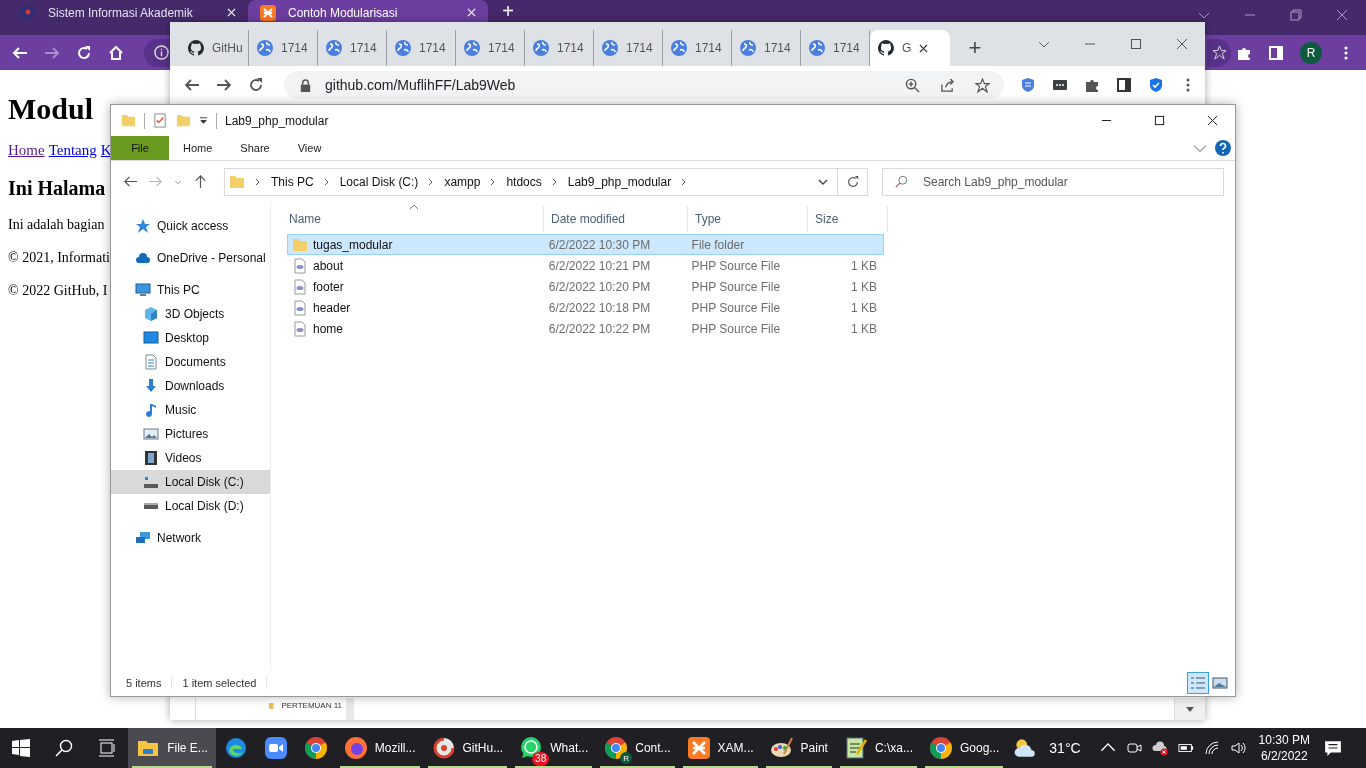 The width and height of the screenshot is (1366, 768). What do you see at coordinates (748, 219) in the screenshot?
I see `column-header: Type` at bounding box center [748, 219].